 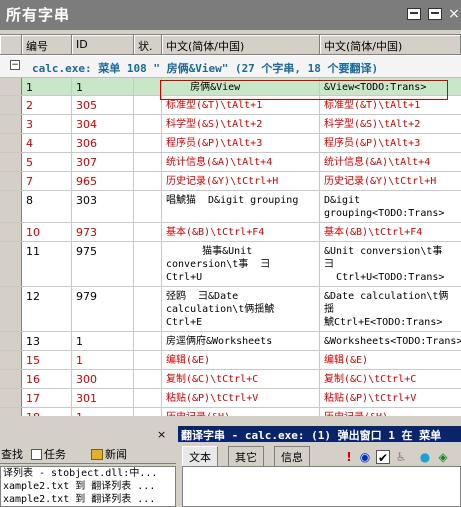 What do you see at coordinates (103, 206) in the screenshot?
I see `id-cell: 303` at bounding box center [103, 206].